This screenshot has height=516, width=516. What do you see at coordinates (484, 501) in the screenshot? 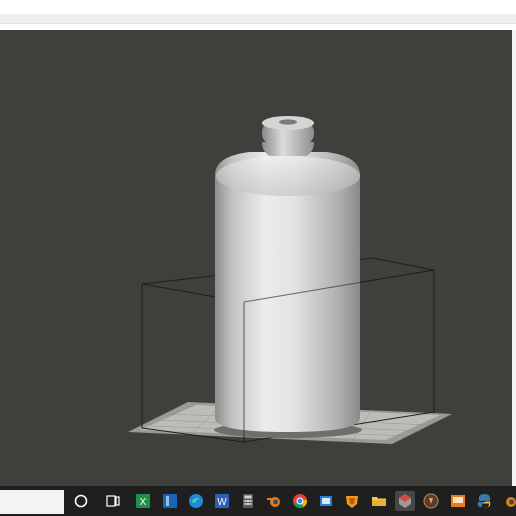
I see `python-icon` at bounding box center [484, 501].